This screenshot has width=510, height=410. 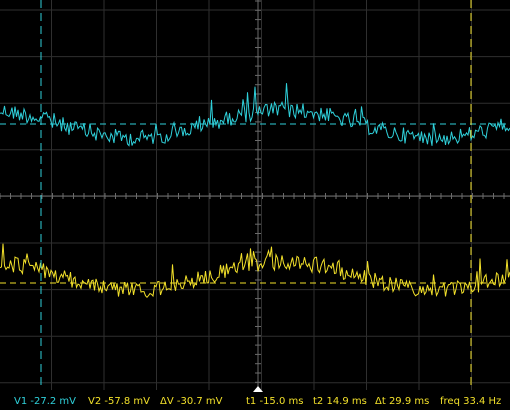 I want to click on v1-readout: V1 -27.2 mV, so click(x=45, y=401).